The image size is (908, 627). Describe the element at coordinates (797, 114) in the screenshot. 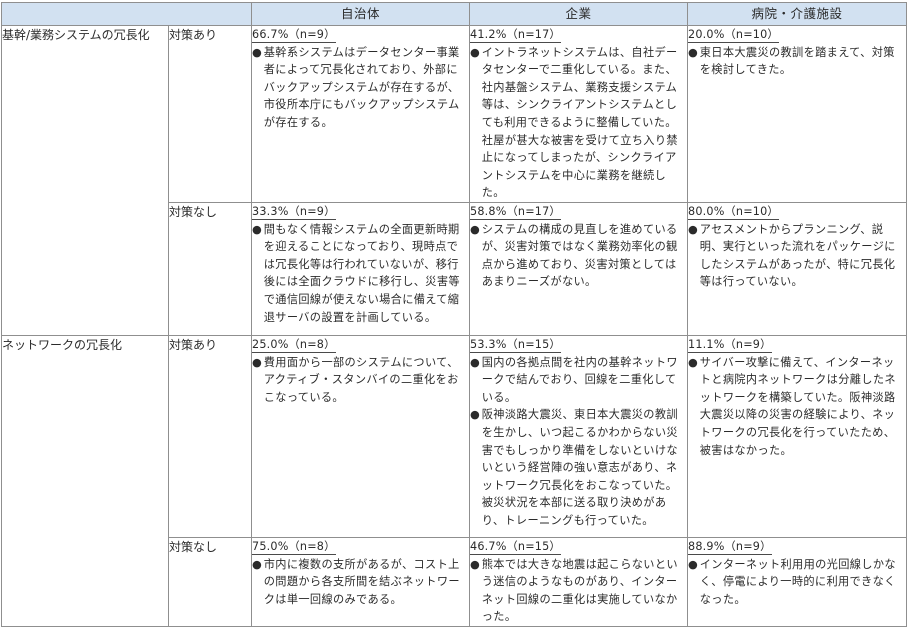

I see `table-cell: 20.0%（n=10） ● 東日本大震災の教訓を踏まえて、対策を検討してきた。` at that location.